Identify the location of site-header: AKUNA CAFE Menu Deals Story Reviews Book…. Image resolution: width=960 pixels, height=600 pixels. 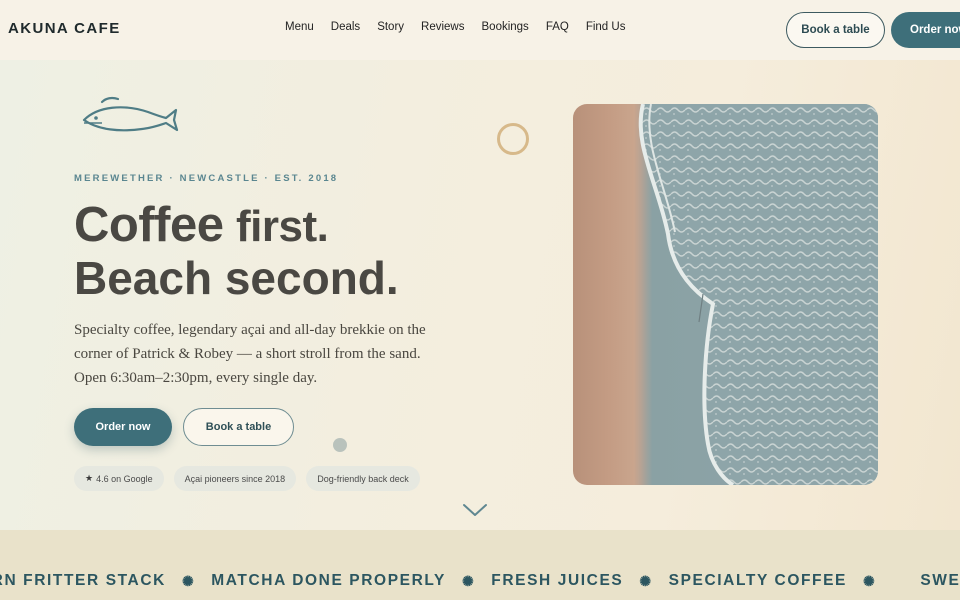
(480, 30).